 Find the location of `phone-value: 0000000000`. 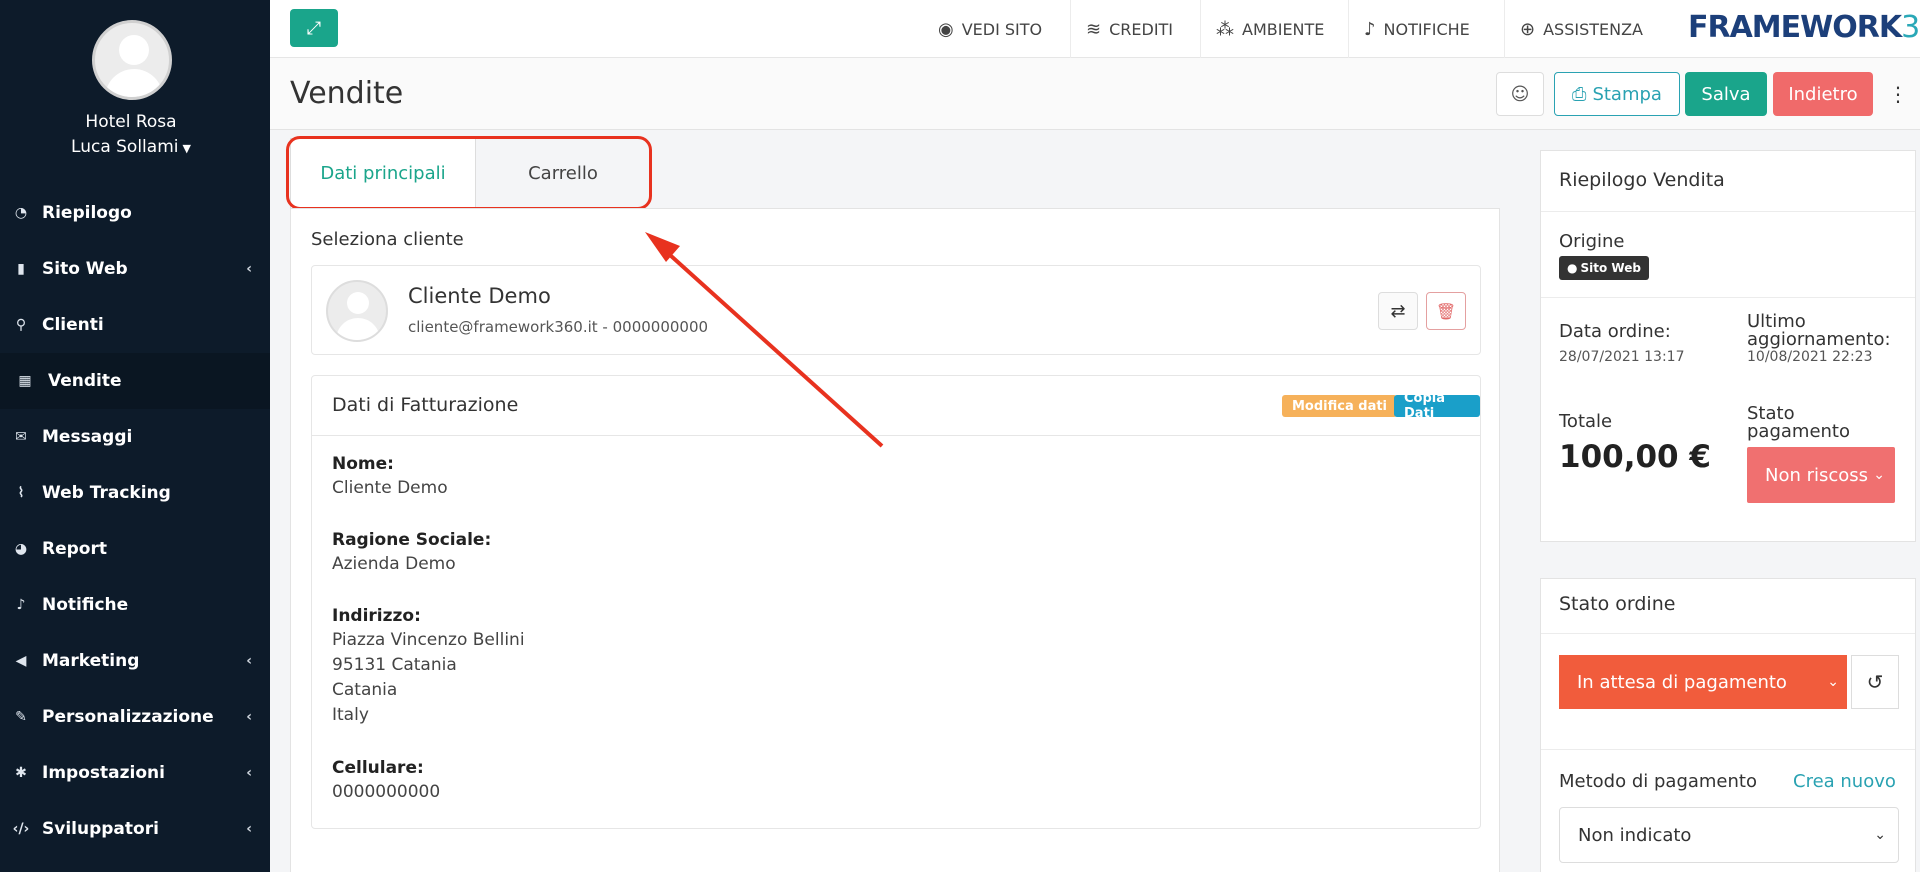

phone-value: 0000000000 is located at coordinates (386, 792).